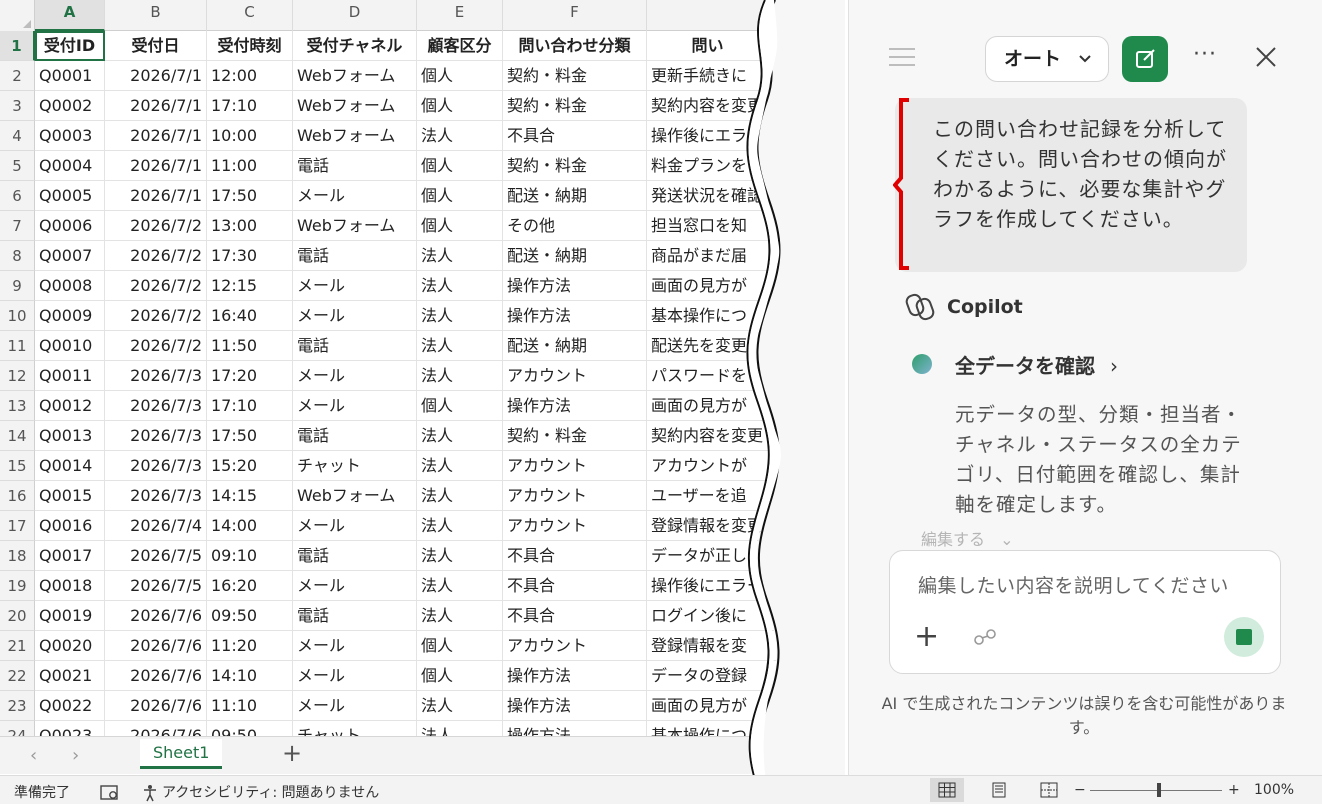 Image resolution: width=1322 pixels, height=806 pixels. What do you see at coordinates (17, 316) in the screenshot?
I see `row-header: 10` at bounding box center [17, 316].